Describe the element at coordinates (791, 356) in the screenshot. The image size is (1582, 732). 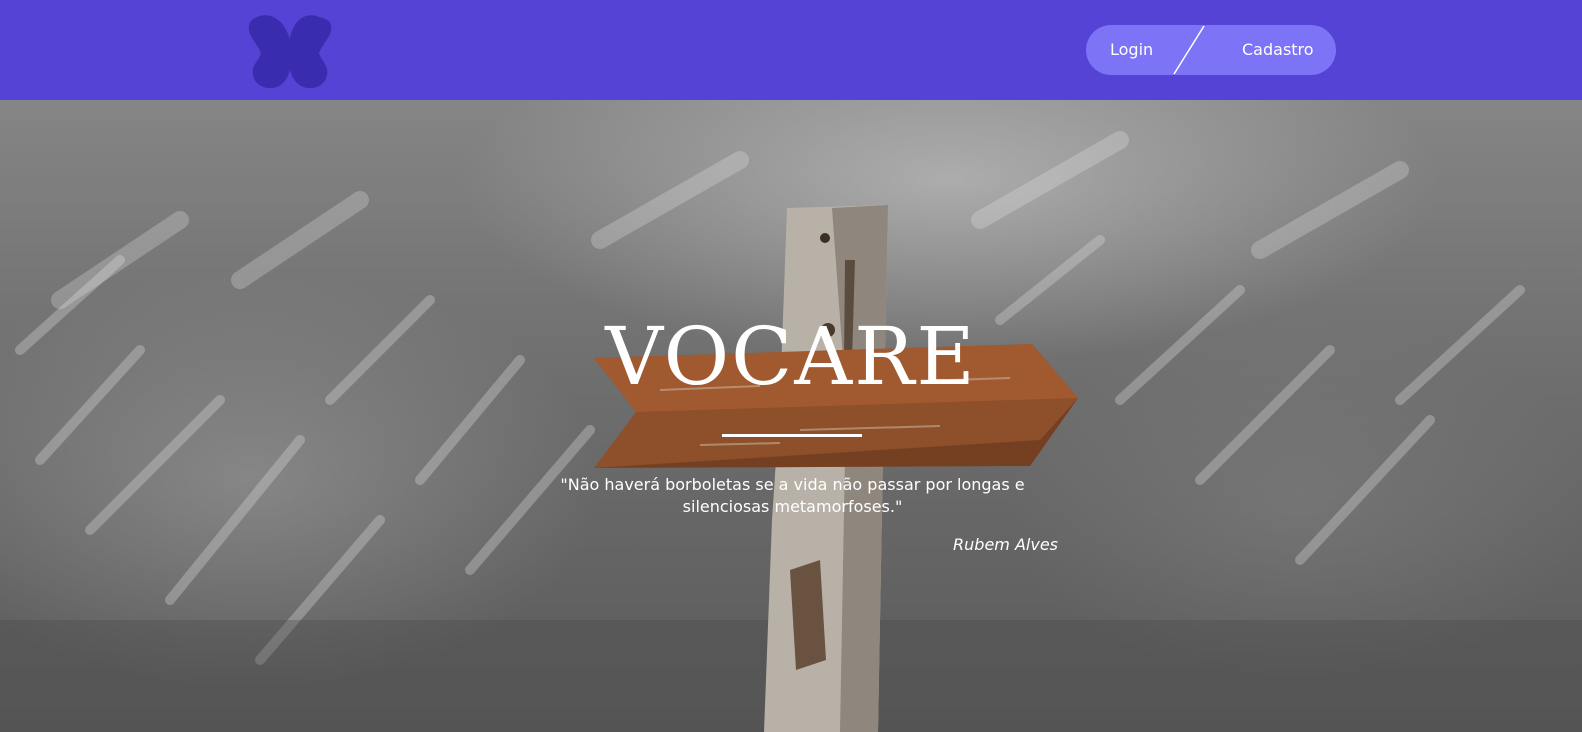
I see `brand-title: VOCARE` at that location.